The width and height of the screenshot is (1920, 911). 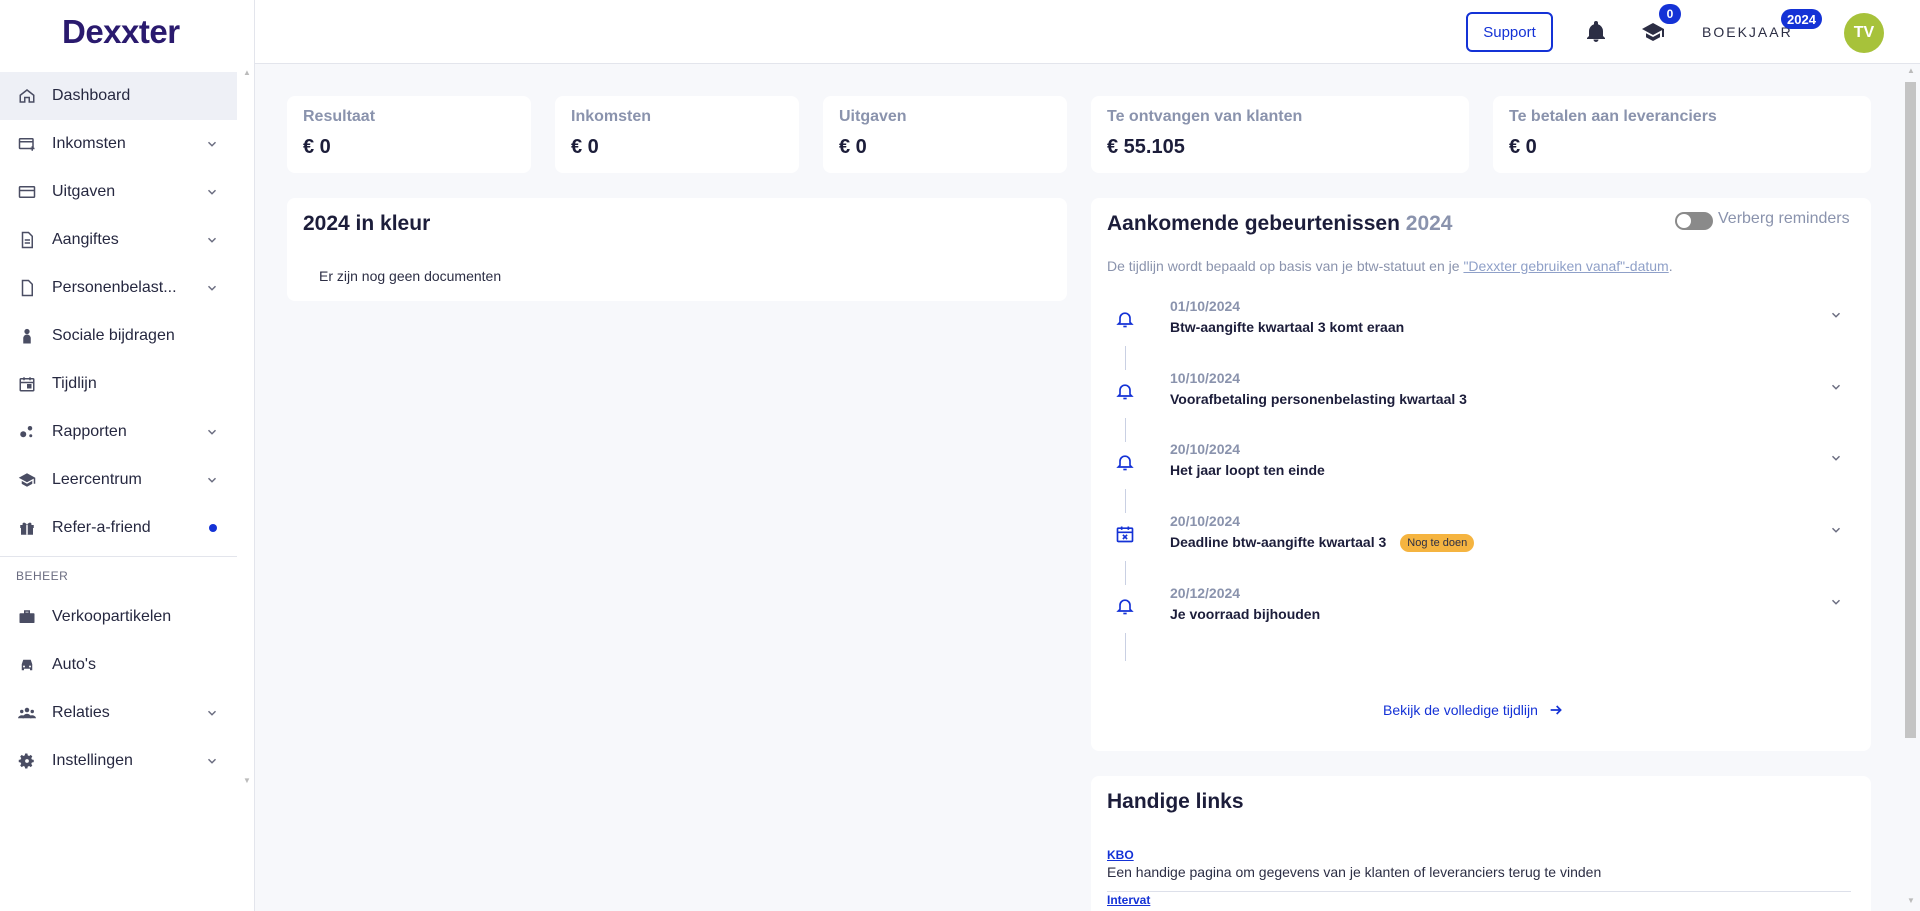 I want to click on events-title: Aankomende gebeurtenissen 2024, so click(x=1280, y=223).